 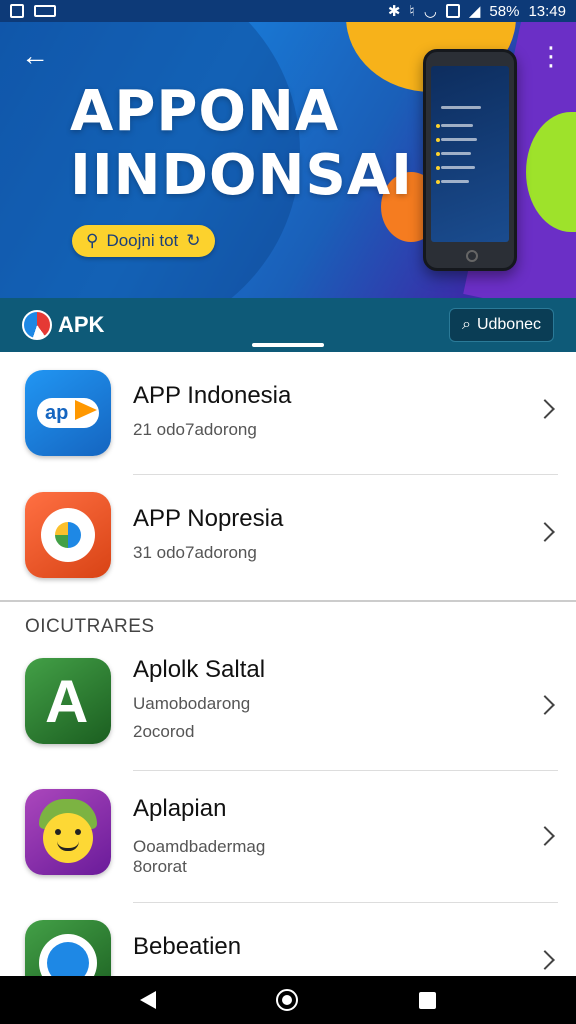 I want to click on aplapian-icon, so click(x=68, y=832).